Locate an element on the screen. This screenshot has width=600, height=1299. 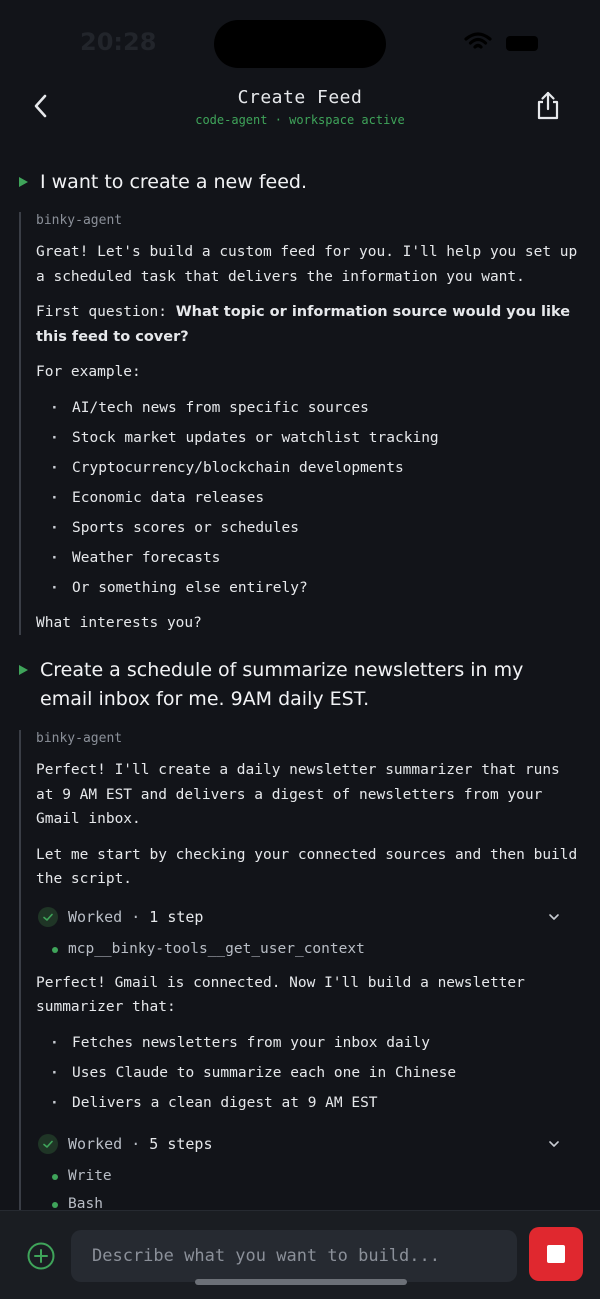
user-message-text: I want to create a new feed. is located at coordinates (173, 182).